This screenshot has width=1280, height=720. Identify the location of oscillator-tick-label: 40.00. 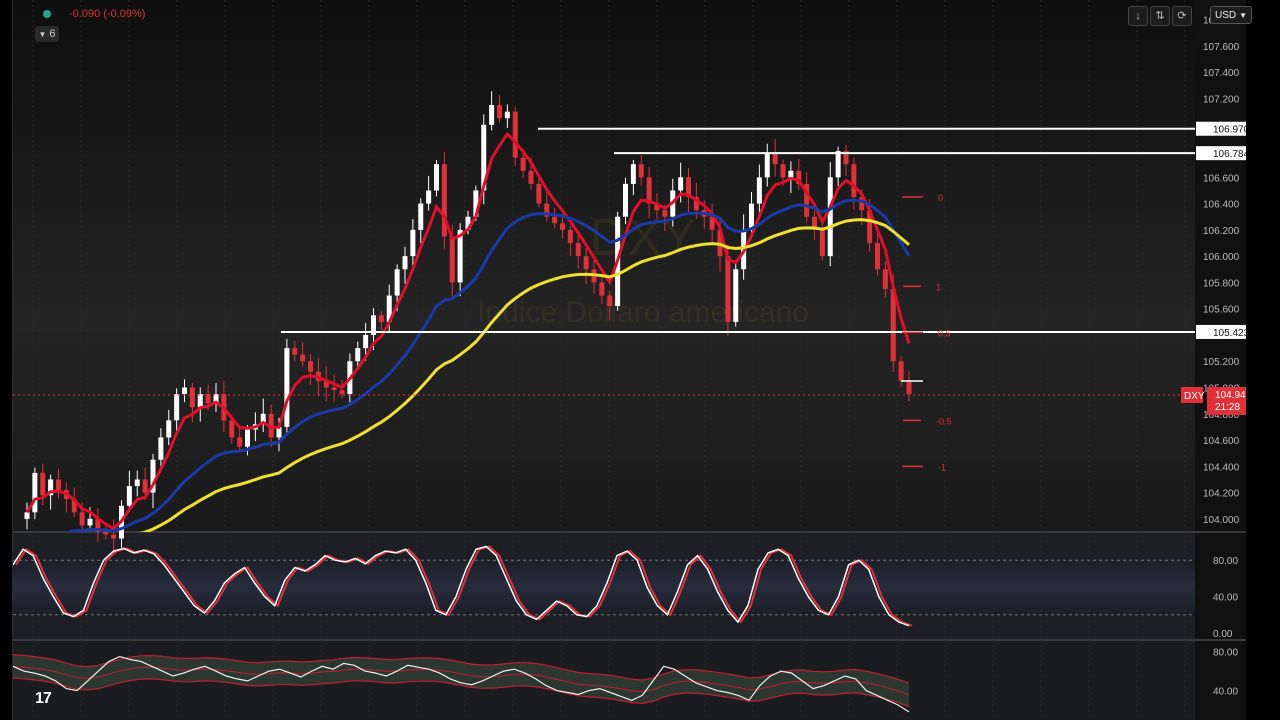
(1225, 598).